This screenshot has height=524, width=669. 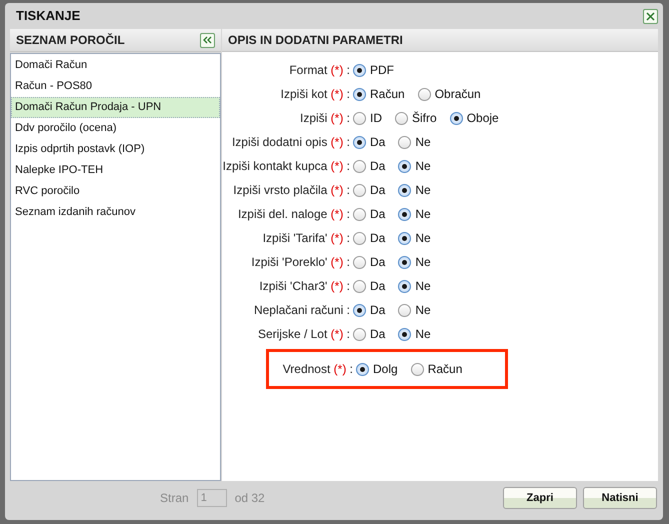 I want to click on report-item: Seznam izdanih računov, so click(x=115, y=212).